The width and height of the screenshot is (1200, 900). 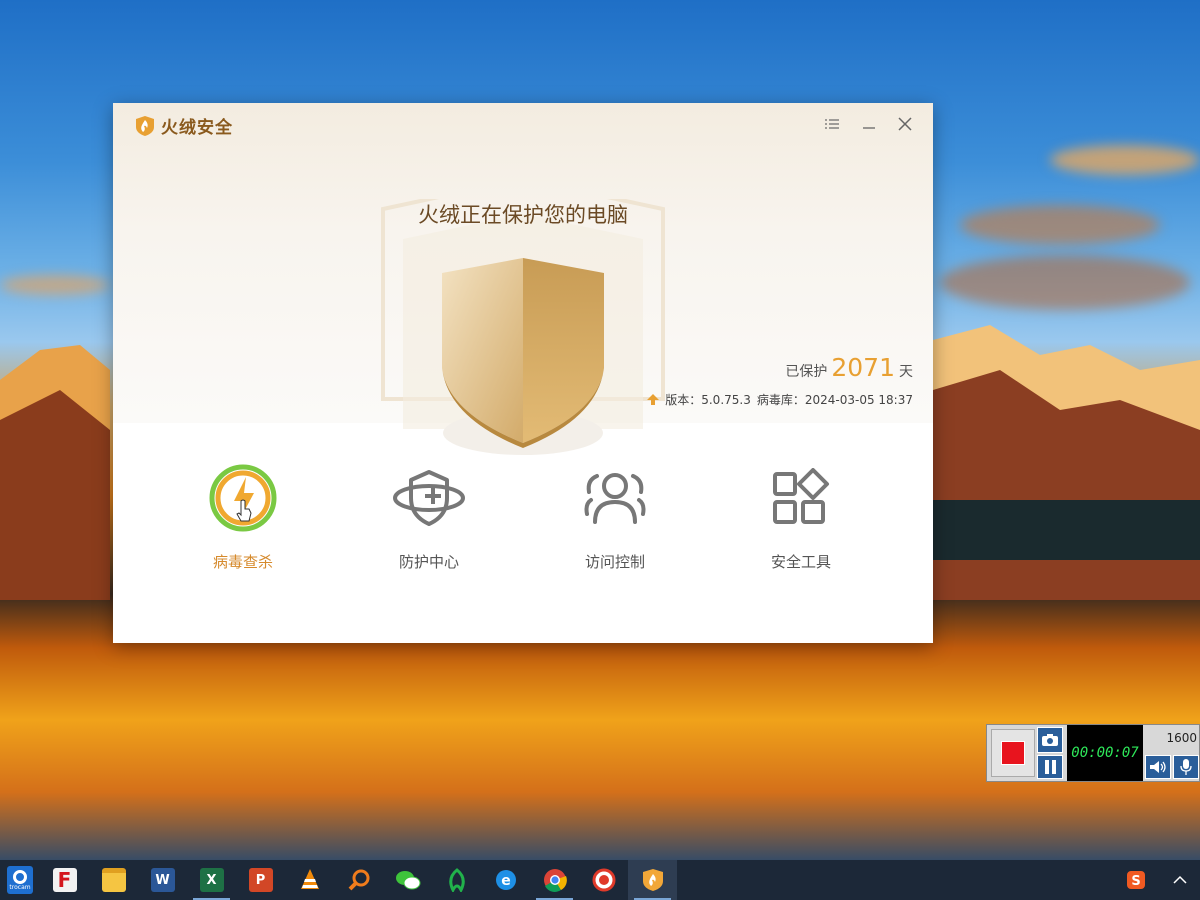 I want to click on microphone-icon, so click(x=1186, y=767).